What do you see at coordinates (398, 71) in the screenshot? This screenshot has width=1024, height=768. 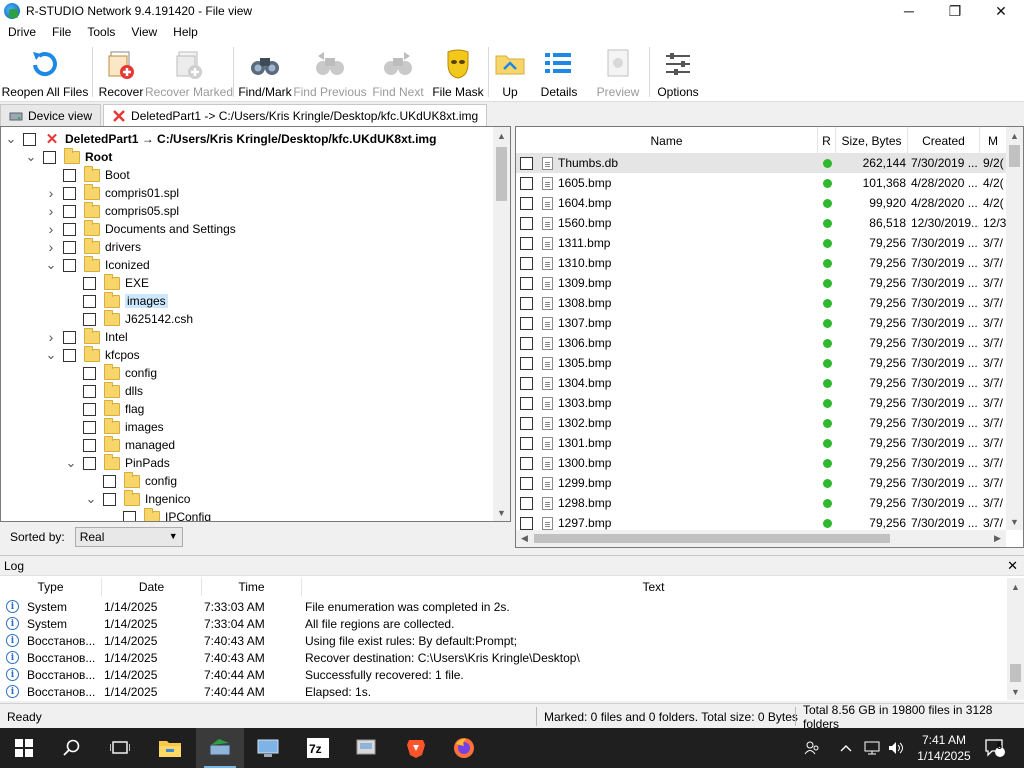 I see `find-next-button: Find Next` at bounding box center [398, 71].